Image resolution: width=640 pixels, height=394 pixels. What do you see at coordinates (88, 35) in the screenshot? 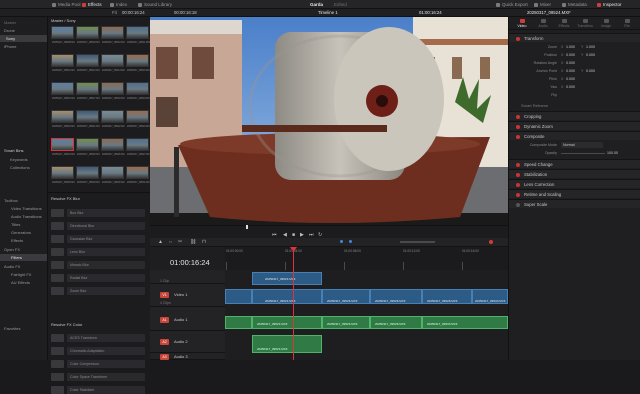
I see `media-pool-clip-thumbnail: 20250317_09509.MXF` at bounding box center [88, 35].